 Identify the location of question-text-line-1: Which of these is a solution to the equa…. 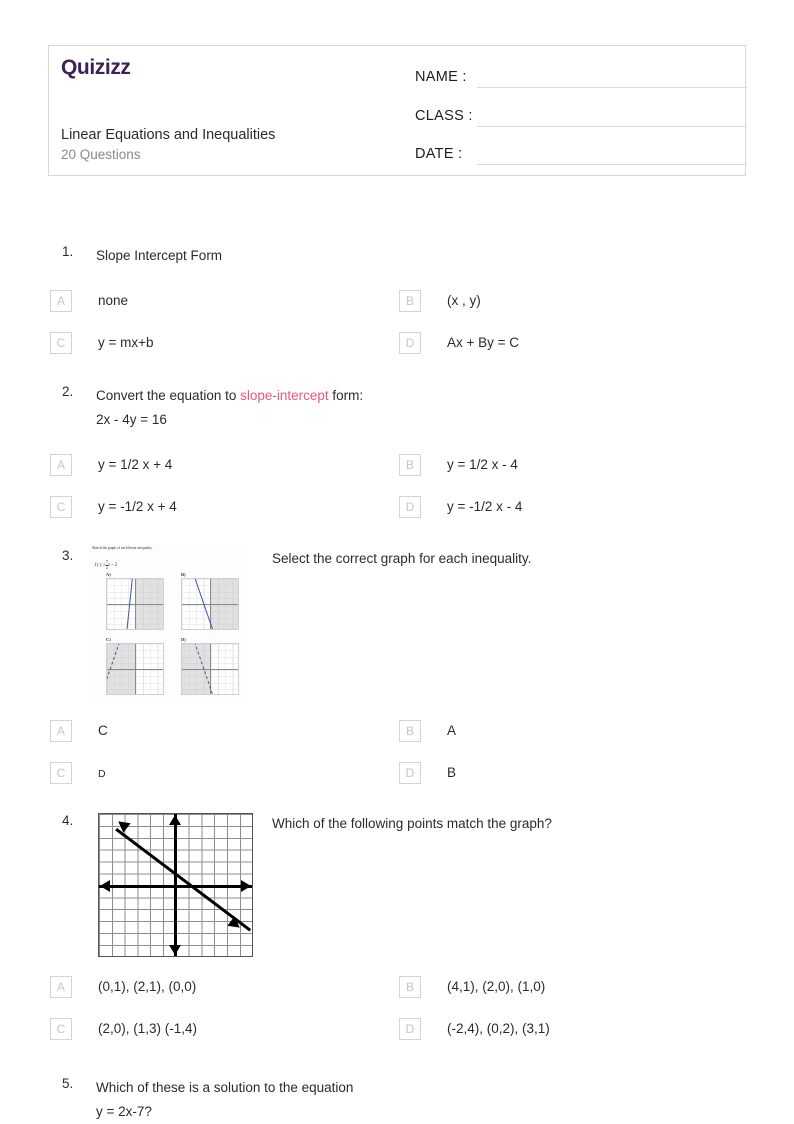
(225, 1087).